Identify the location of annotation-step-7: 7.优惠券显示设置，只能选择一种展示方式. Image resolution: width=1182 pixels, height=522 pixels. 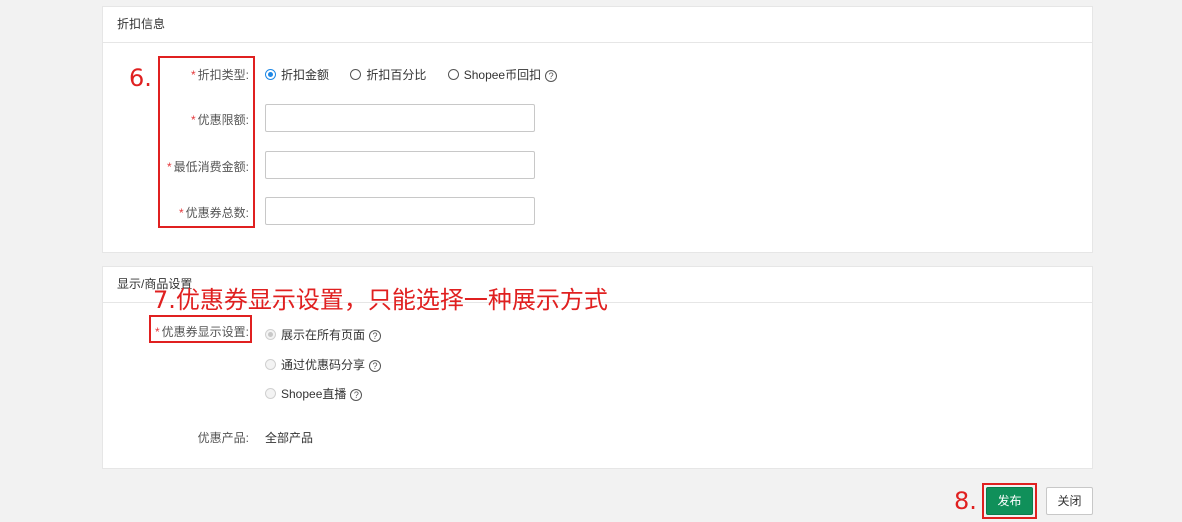
(380, 300).